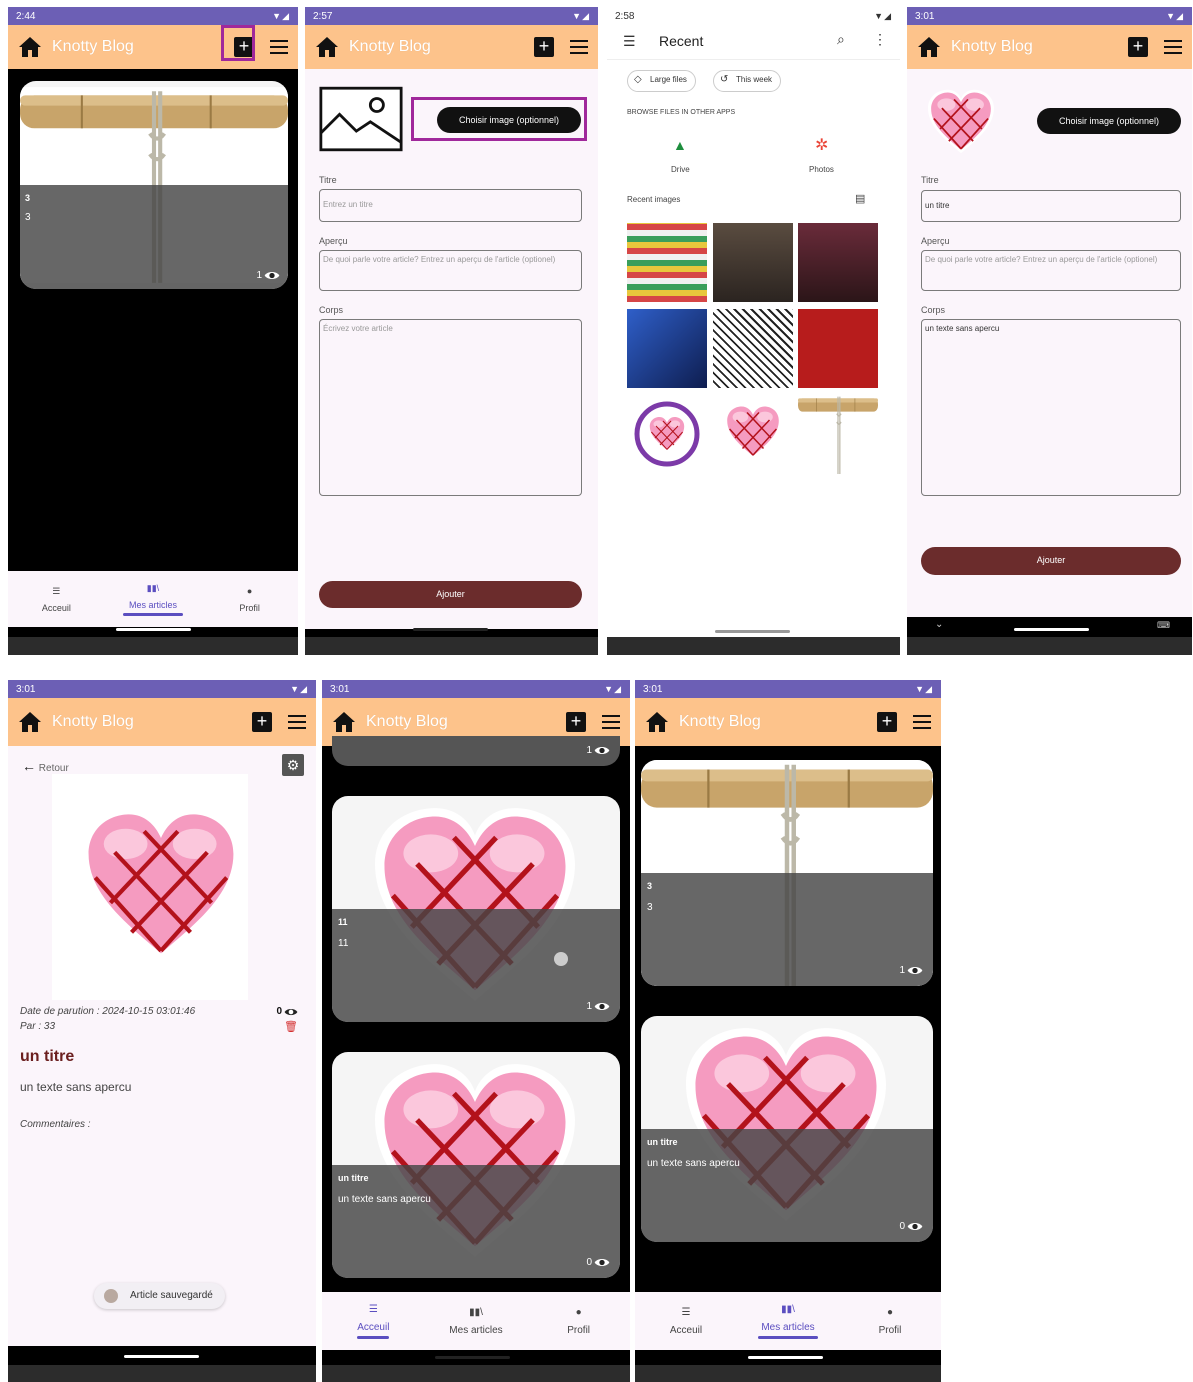 The width and height of the screenshot is (1193, 1382). I want to click on delete-icon: 🗑, so click(291, 1026).